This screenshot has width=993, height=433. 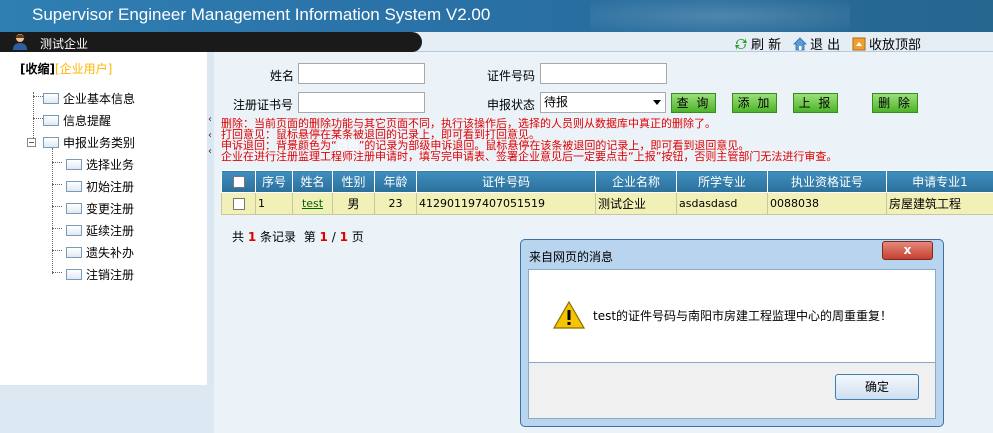 I want to click on sidebar-splitter, so click(x=210, y=218).